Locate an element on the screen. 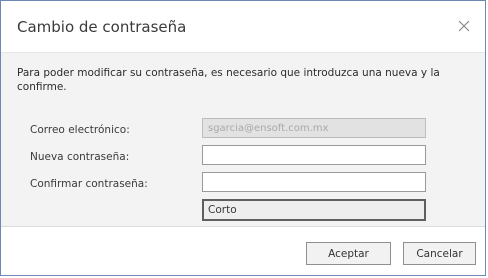  close-icon is located at coordinates (464, 26).